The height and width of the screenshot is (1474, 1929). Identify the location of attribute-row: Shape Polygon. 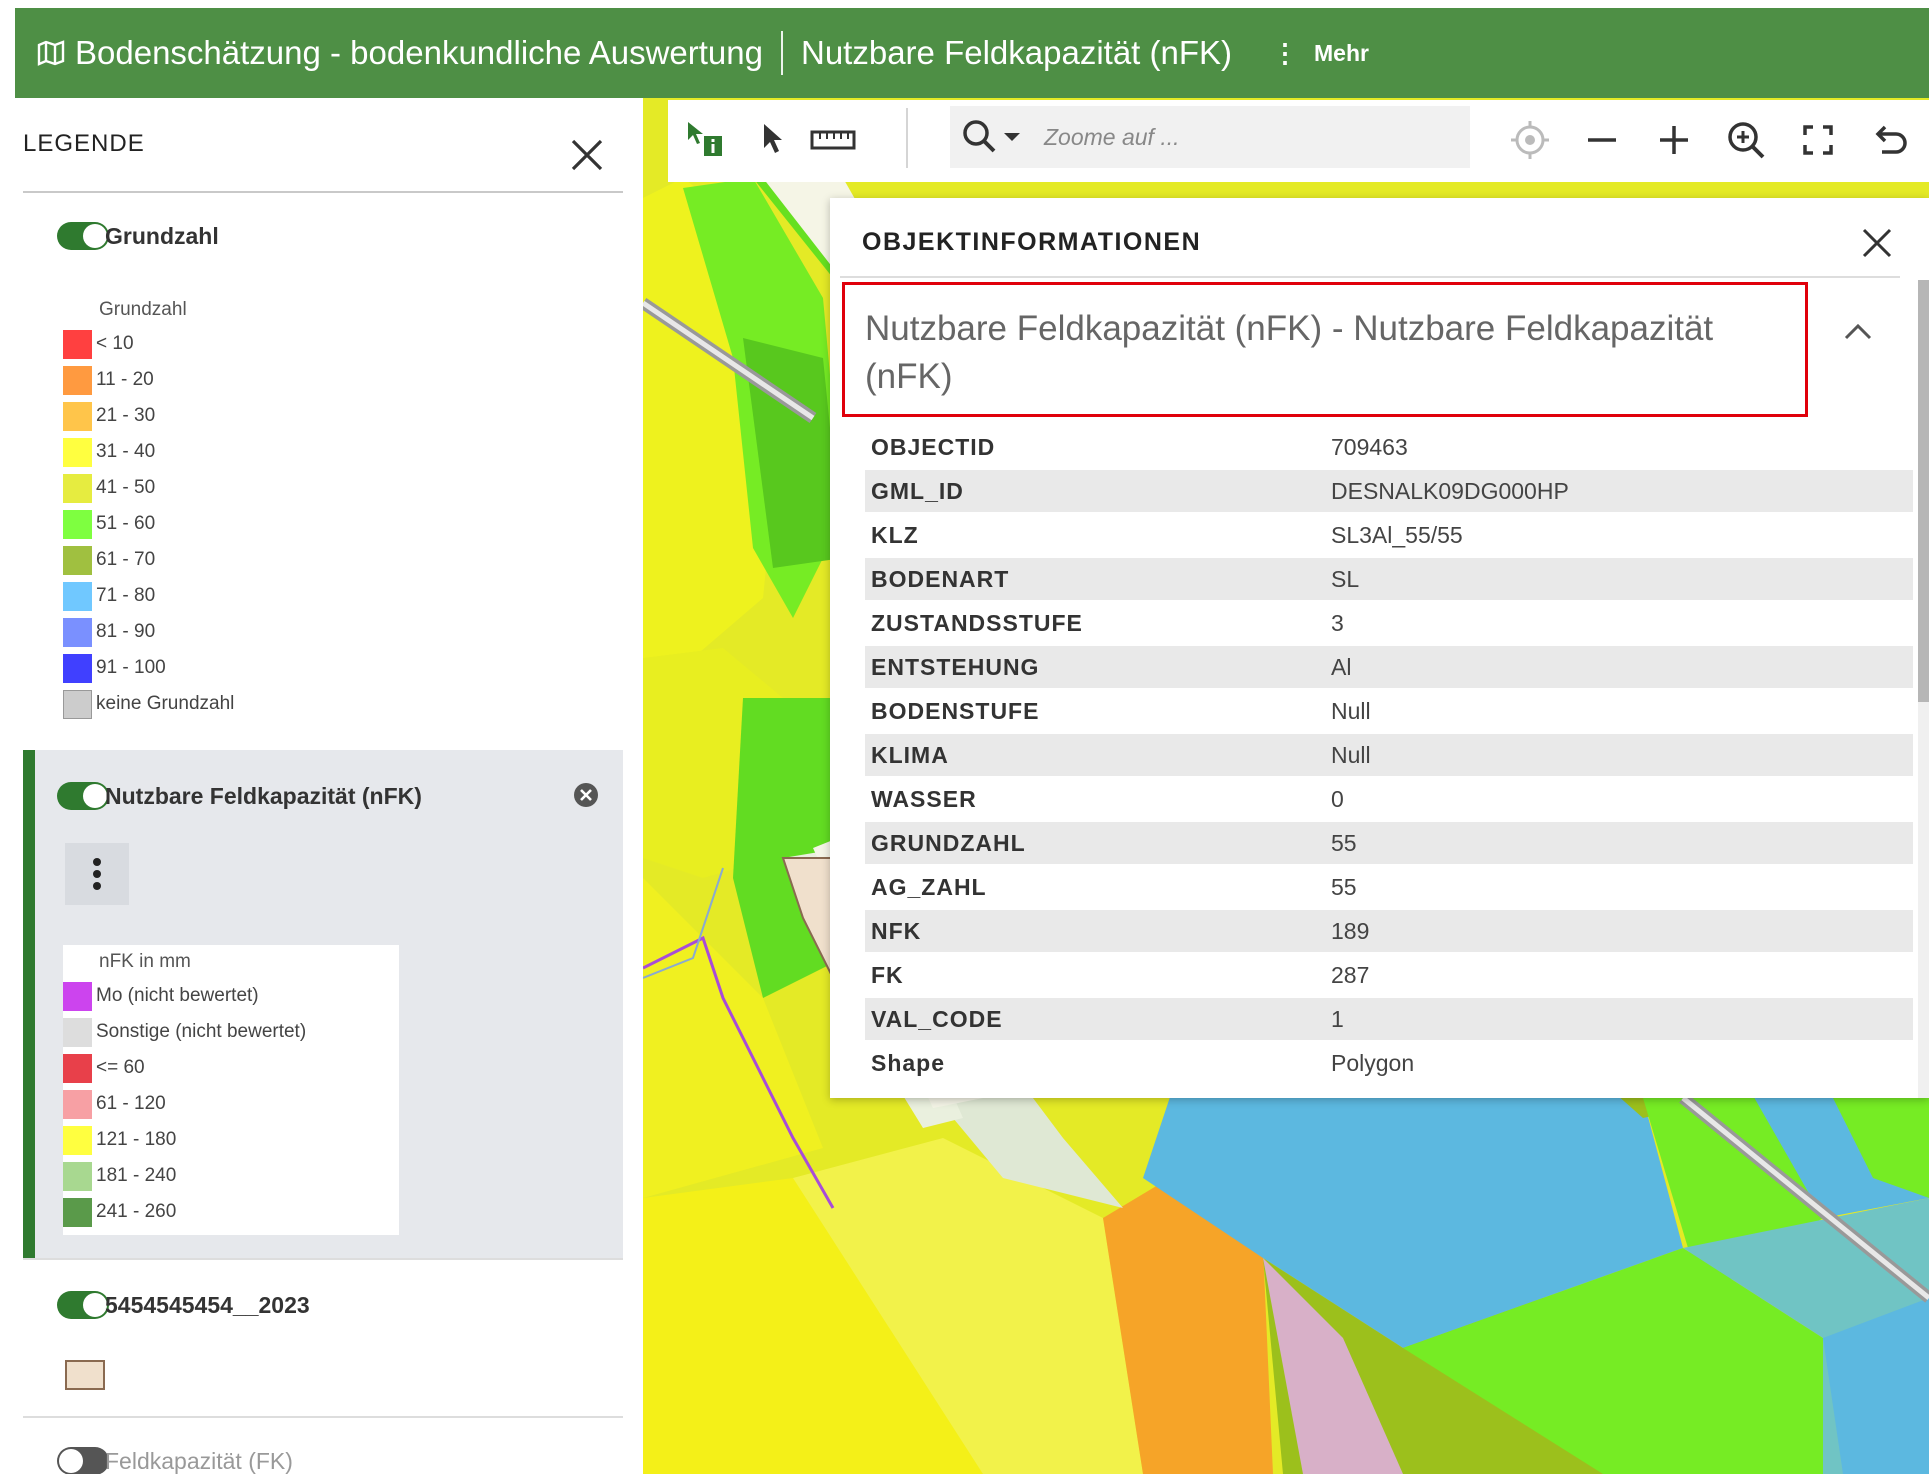
(1389, 1063).